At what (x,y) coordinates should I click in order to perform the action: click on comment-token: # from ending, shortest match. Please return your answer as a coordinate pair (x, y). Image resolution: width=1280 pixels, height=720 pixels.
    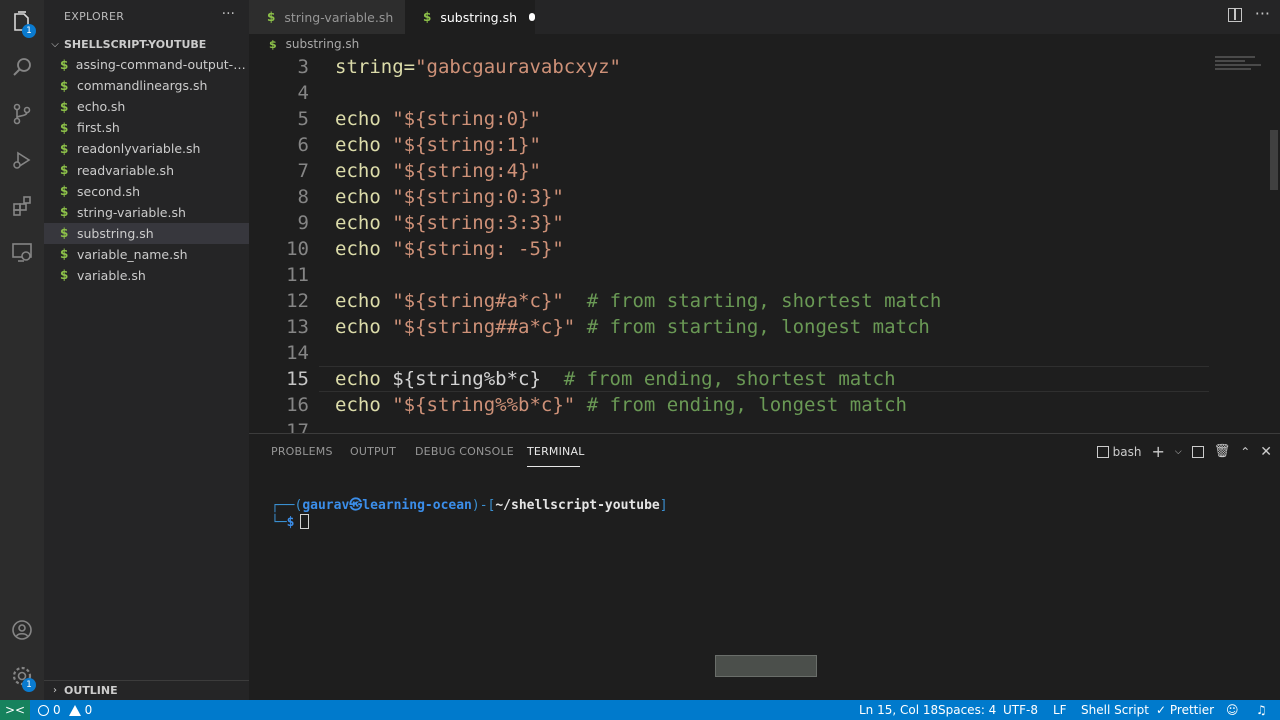
    Looking at the image, I should click on (729, 379).